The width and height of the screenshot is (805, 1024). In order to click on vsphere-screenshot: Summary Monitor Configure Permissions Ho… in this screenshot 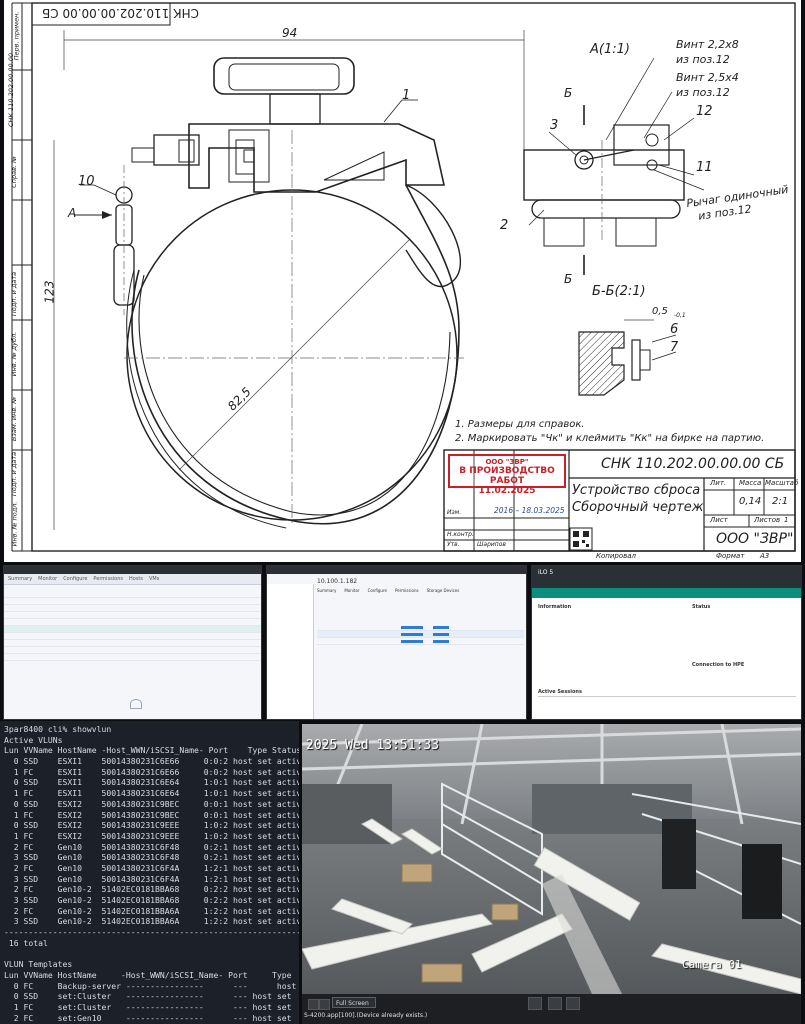, I will do `click(132, 642)`.